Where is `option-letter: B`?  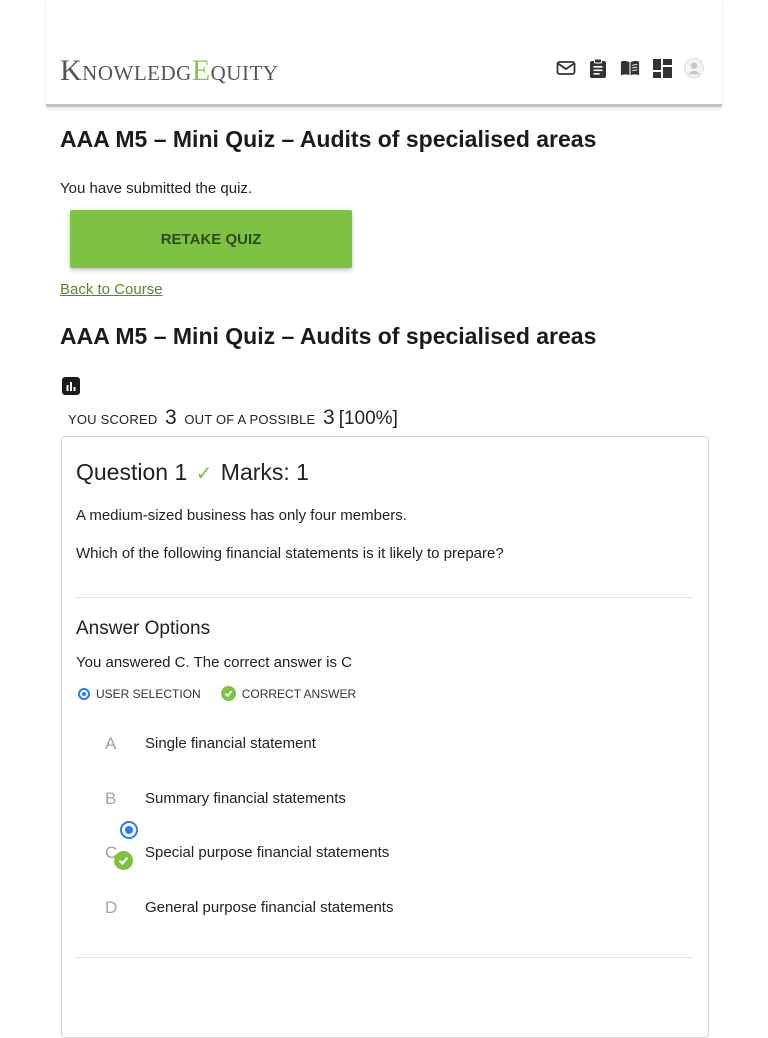 option-letter: B is located at coordinates (111, 798).